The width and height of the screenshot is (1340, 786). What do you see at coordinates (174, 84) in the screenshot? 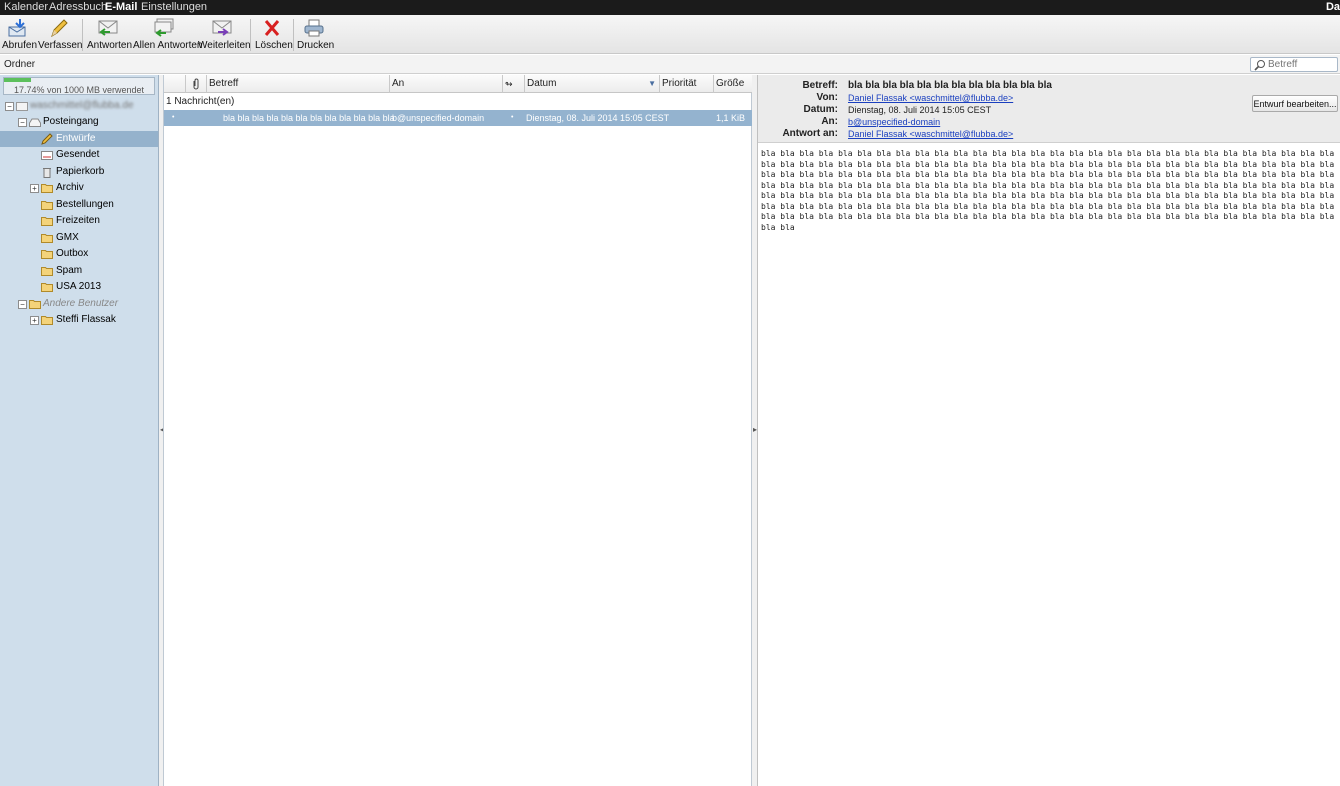
I see `column-flag` at bounding box center [174, 84].